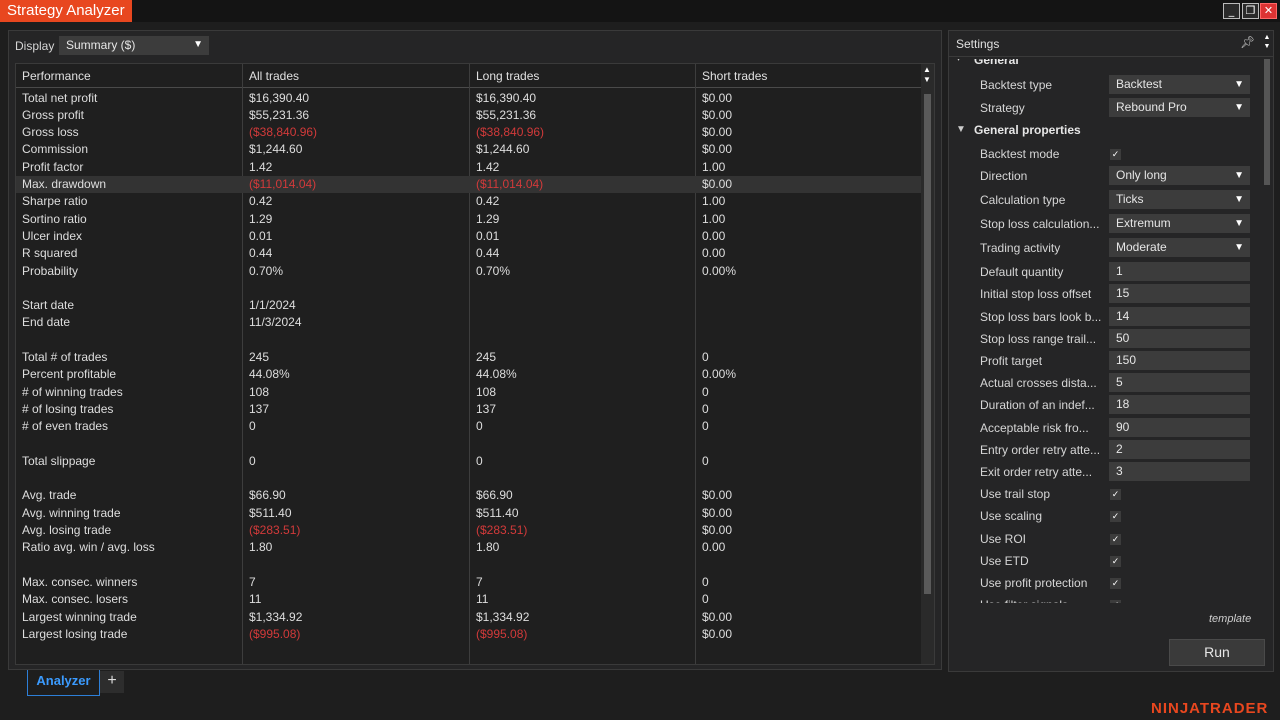 The width and height of the screenshot is (1280, 720). I want to click on property-dropdown: Moderate ▼, so click(1179, 248).